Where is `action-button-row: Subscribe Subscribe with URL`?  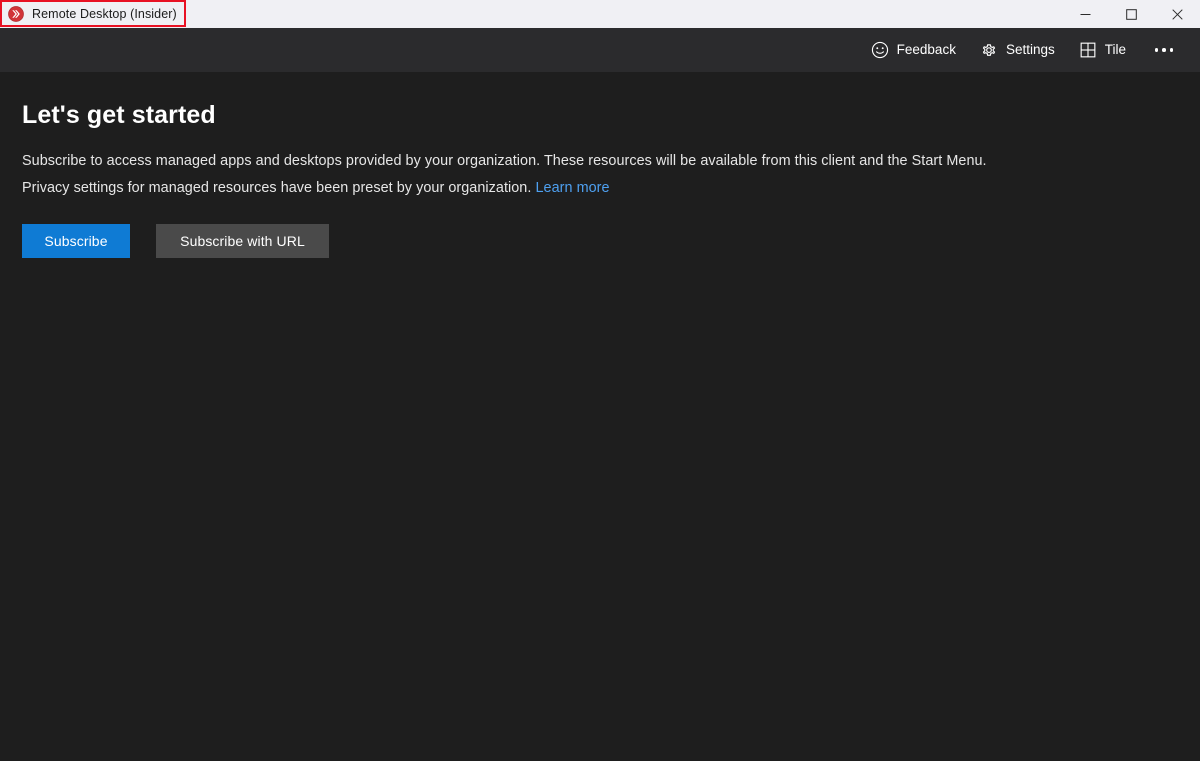 action-button-row: Subscribe Subscribe with URL is located at coordinates (600, 240).